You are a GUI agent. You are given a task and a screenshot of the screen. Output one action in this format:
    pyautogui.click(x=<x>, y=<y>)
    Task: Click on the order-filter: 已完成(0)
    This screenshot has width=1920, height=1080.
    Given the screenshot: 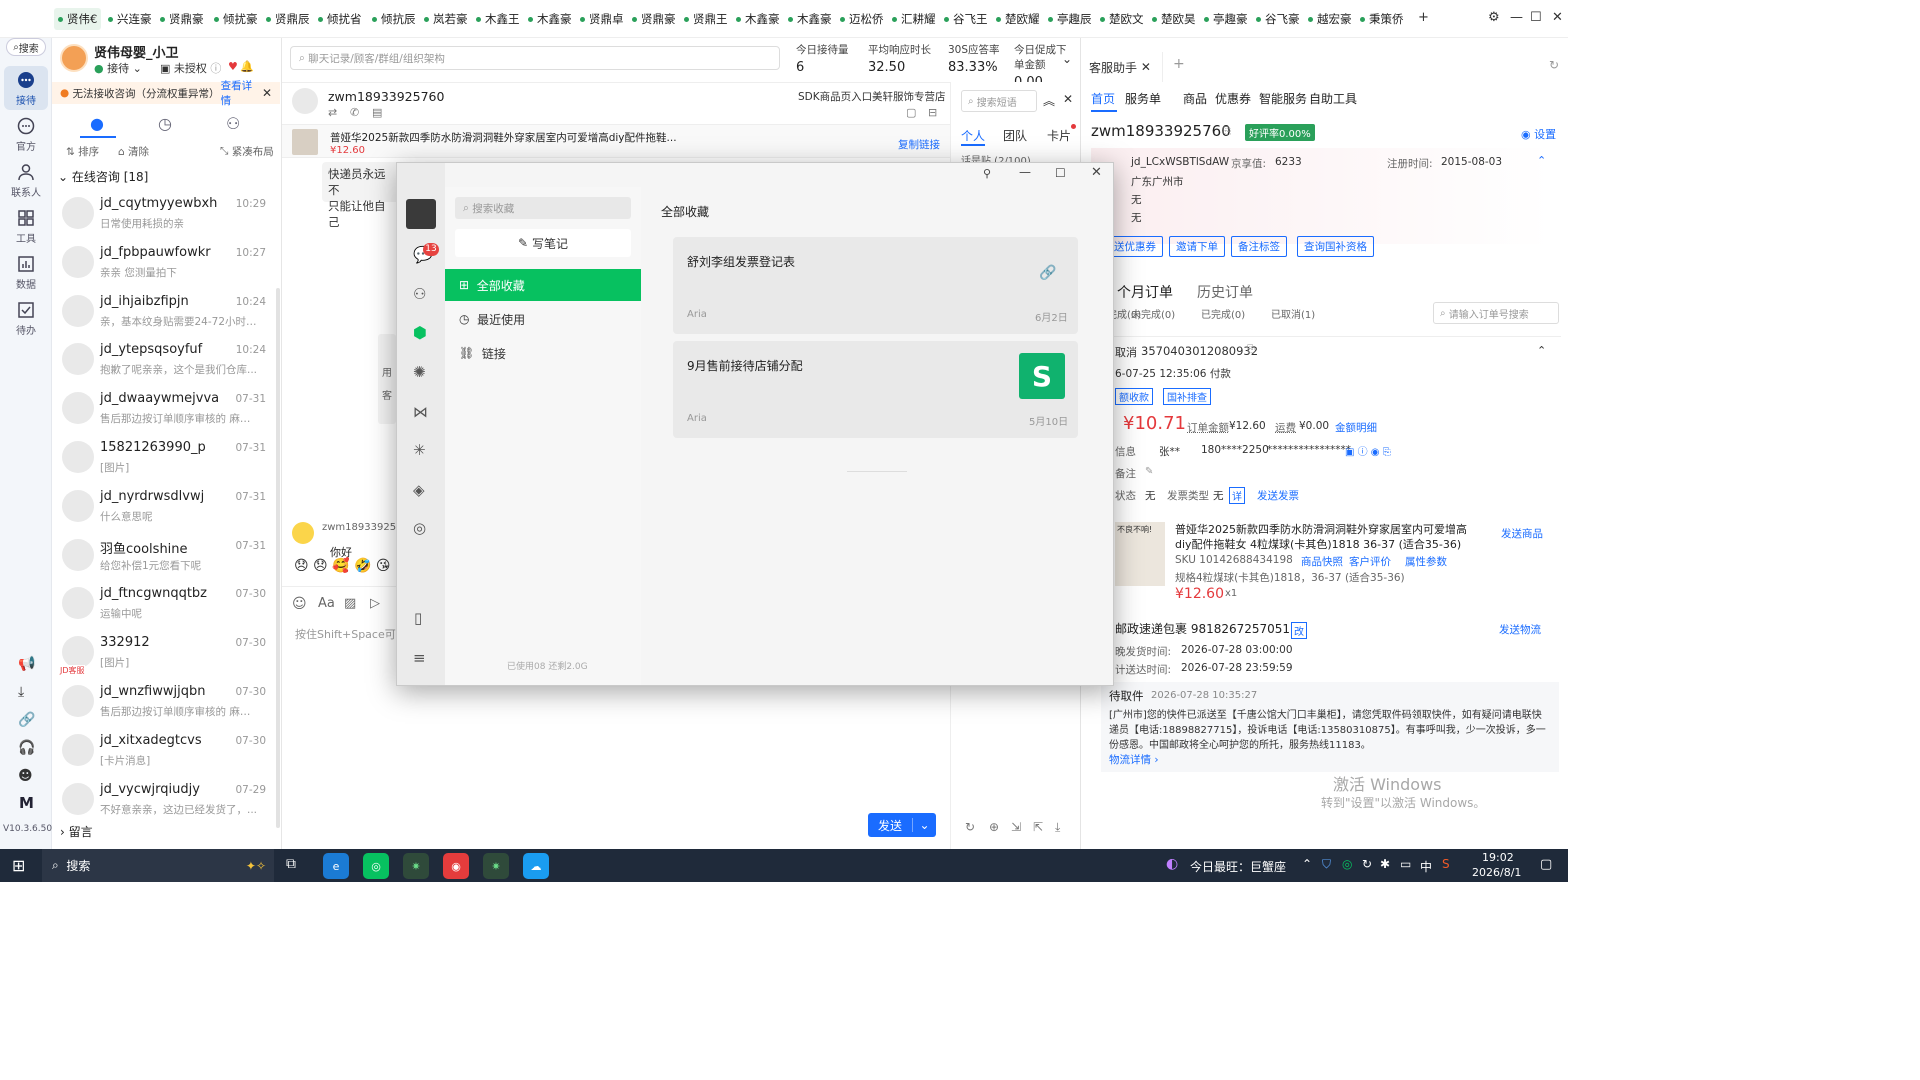 What is the action you would take?
    pyautogui.click(x=1223, y=313)
    